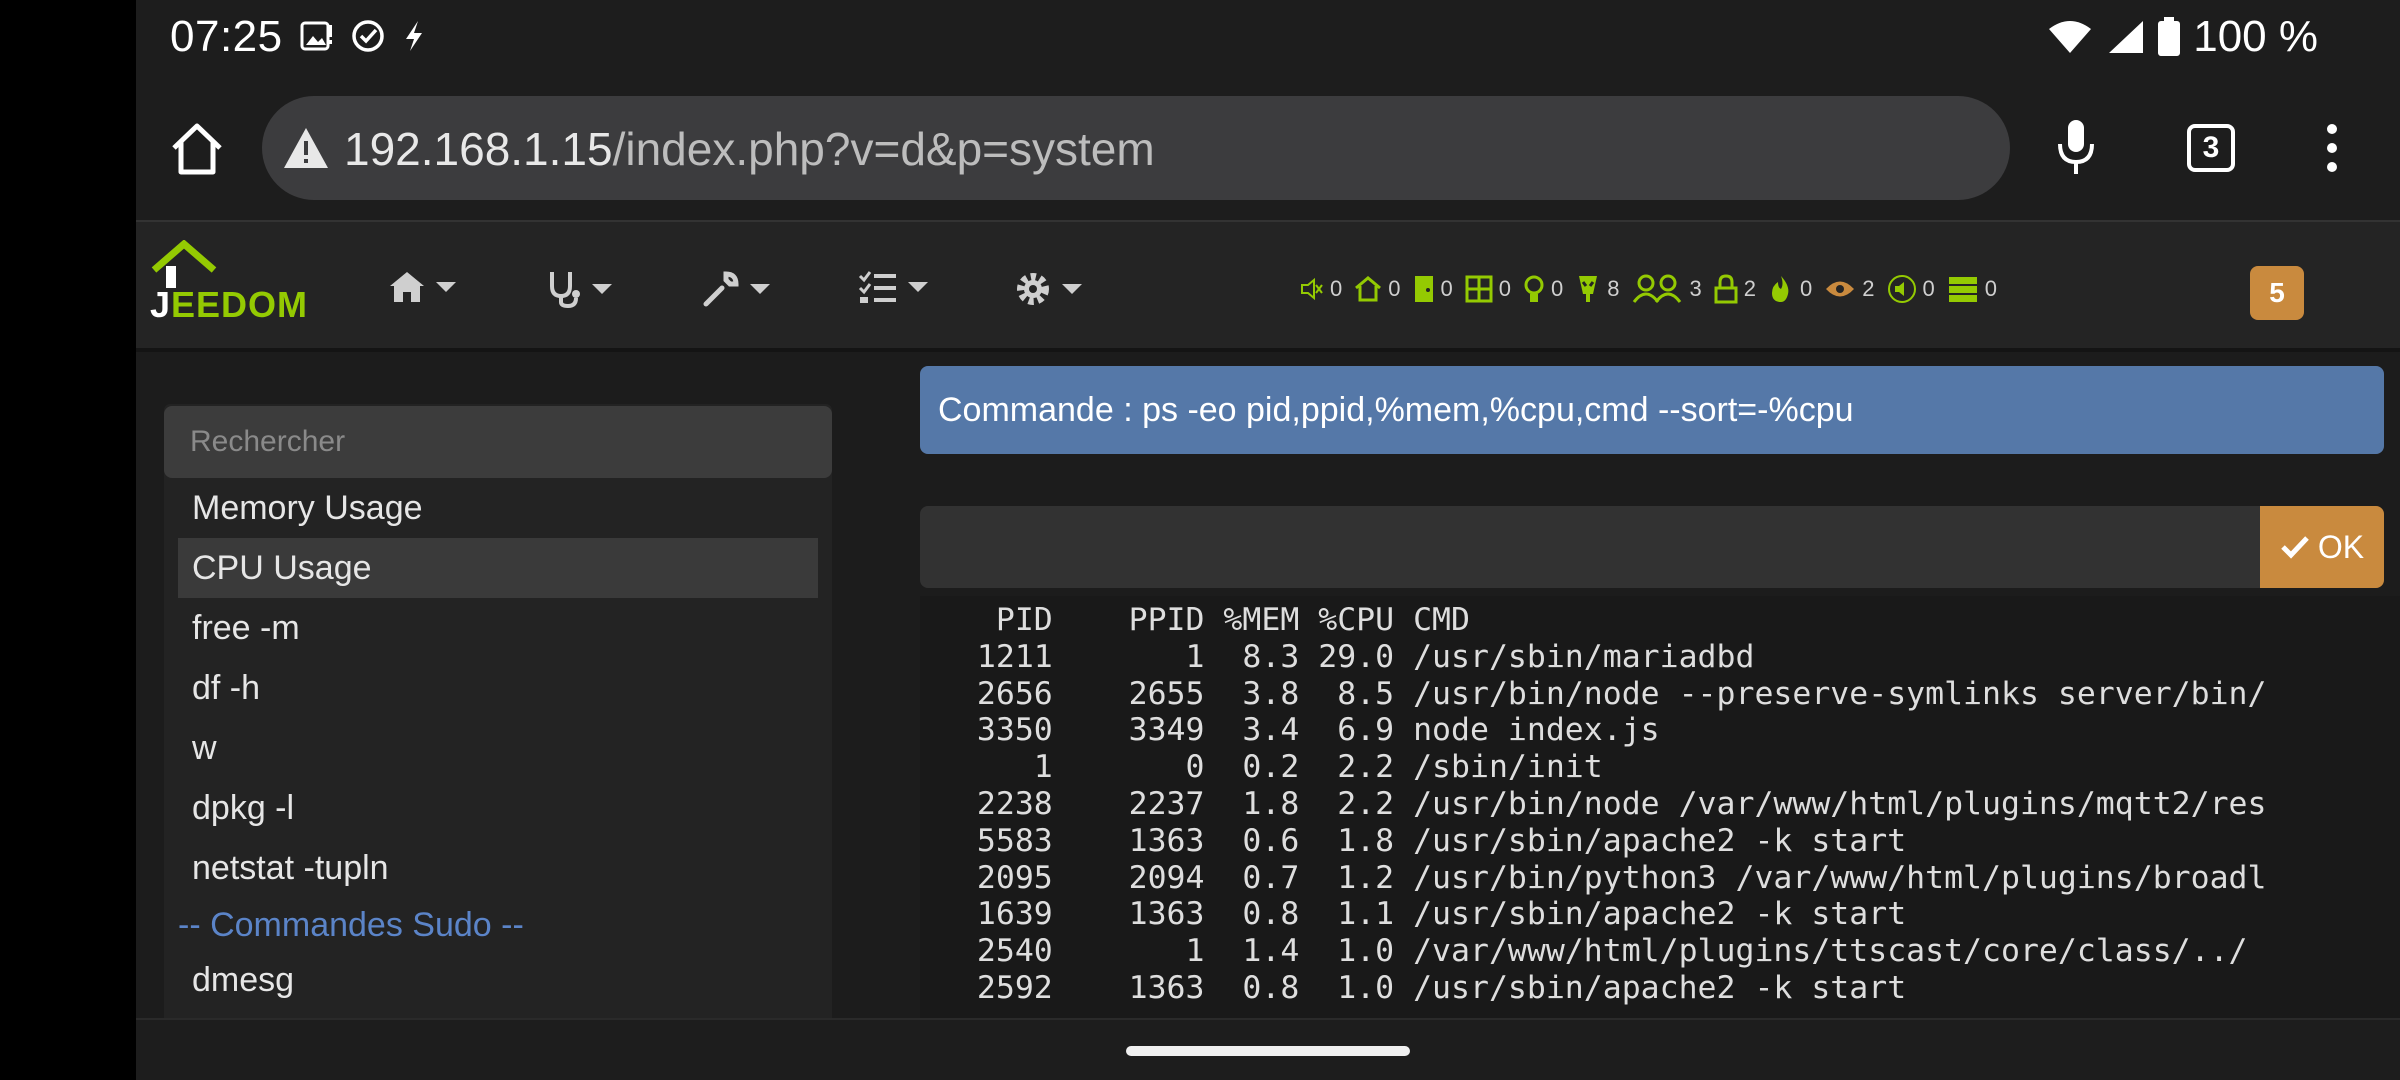 Image resolution: width=2400 pixels, height=1080 pixels. I want to click on summary-people: 3, so click(1667, 289).